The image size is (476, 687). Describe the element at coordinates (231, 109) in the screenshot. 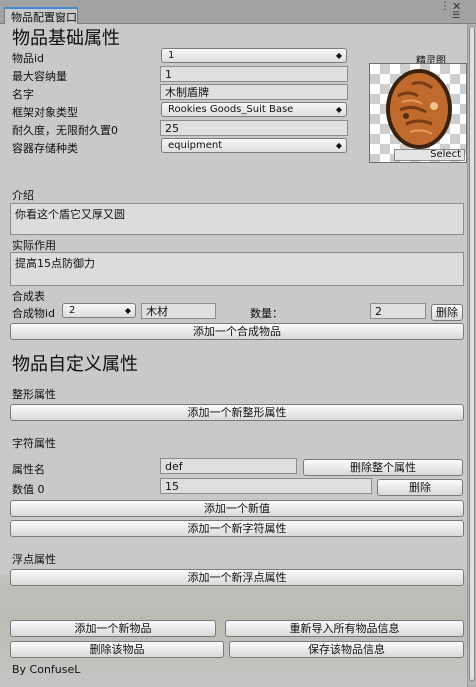

I see `frame-type-value: Rookies Goods_Suit Base` at that location.